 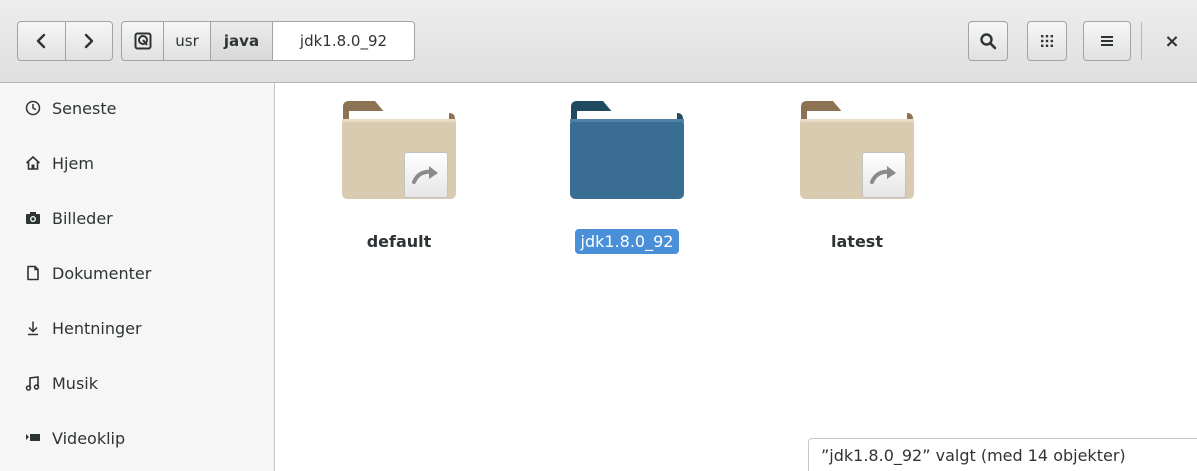 I want to click on chevron-right-icon, so click(x=88, y=41).